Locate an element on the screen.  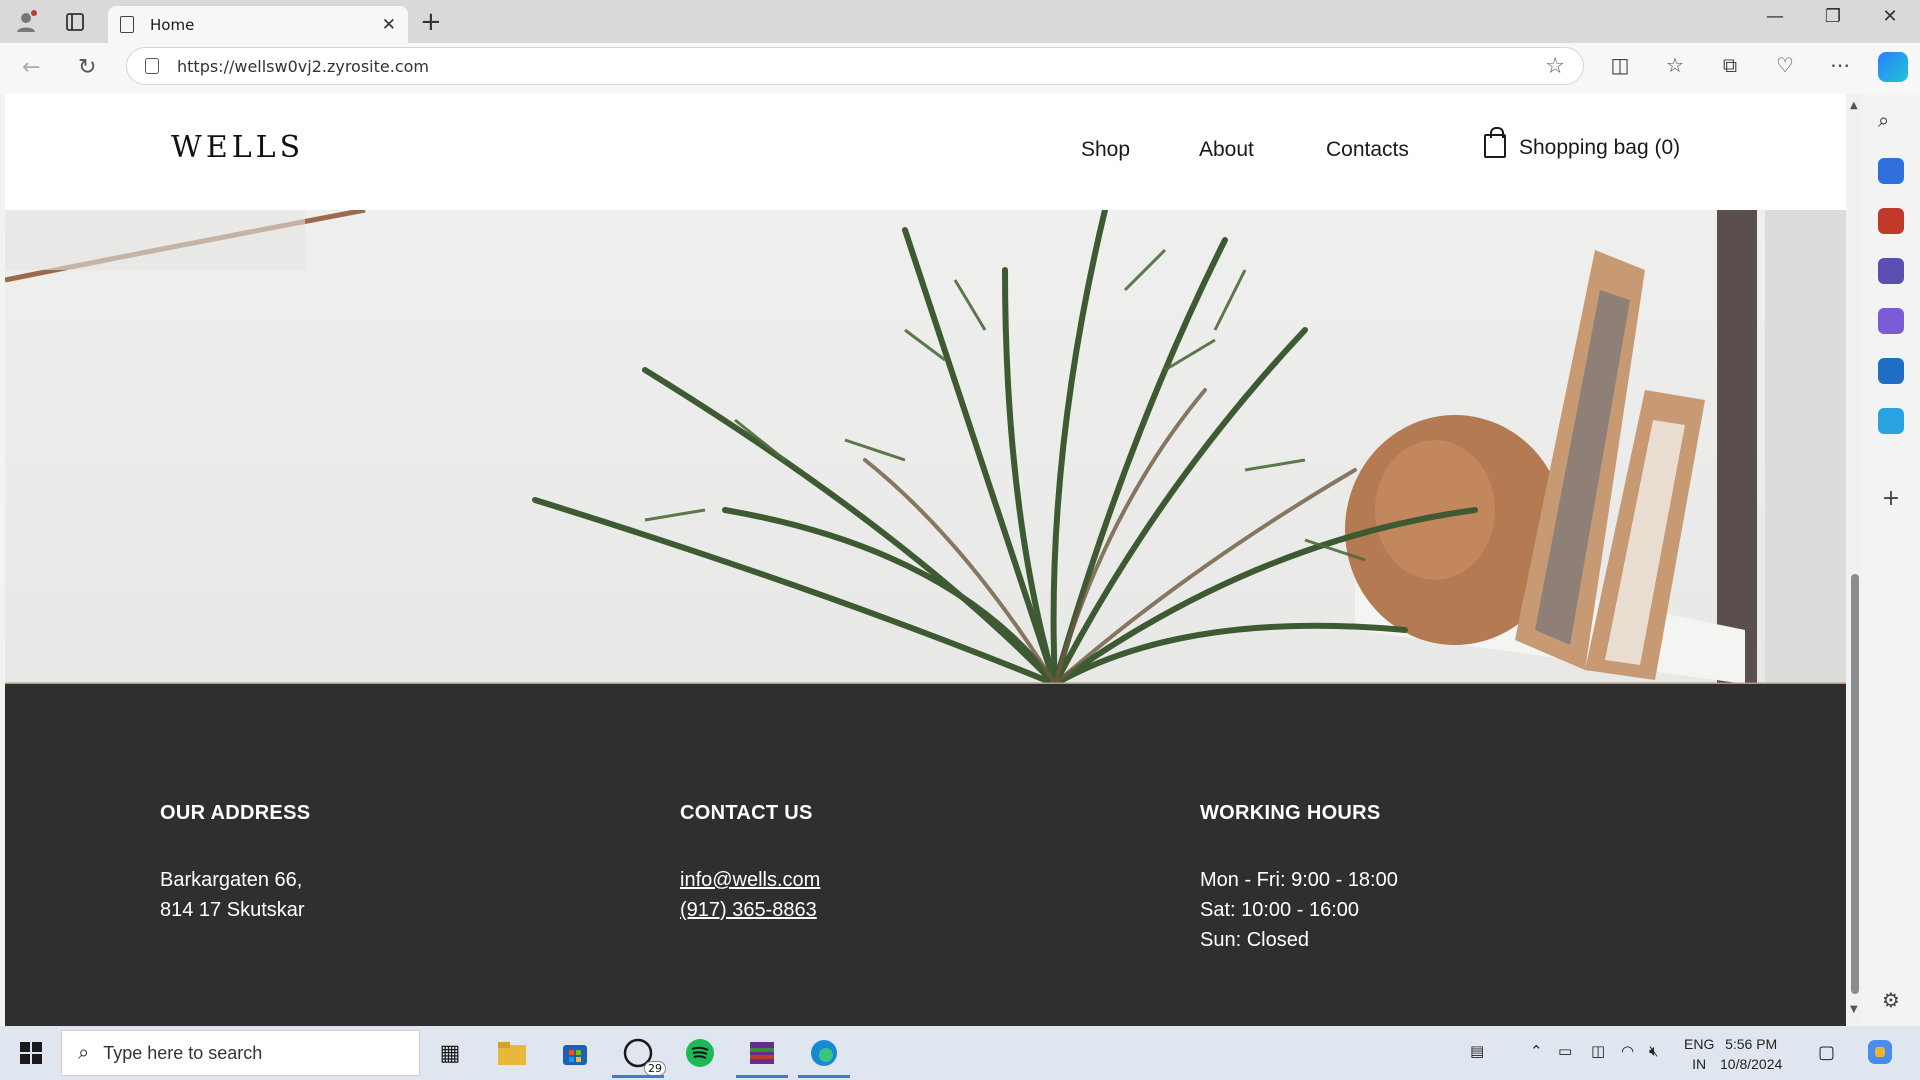
page-scrollbar: ▲ ▼ is located at coordinates (1855, 560).